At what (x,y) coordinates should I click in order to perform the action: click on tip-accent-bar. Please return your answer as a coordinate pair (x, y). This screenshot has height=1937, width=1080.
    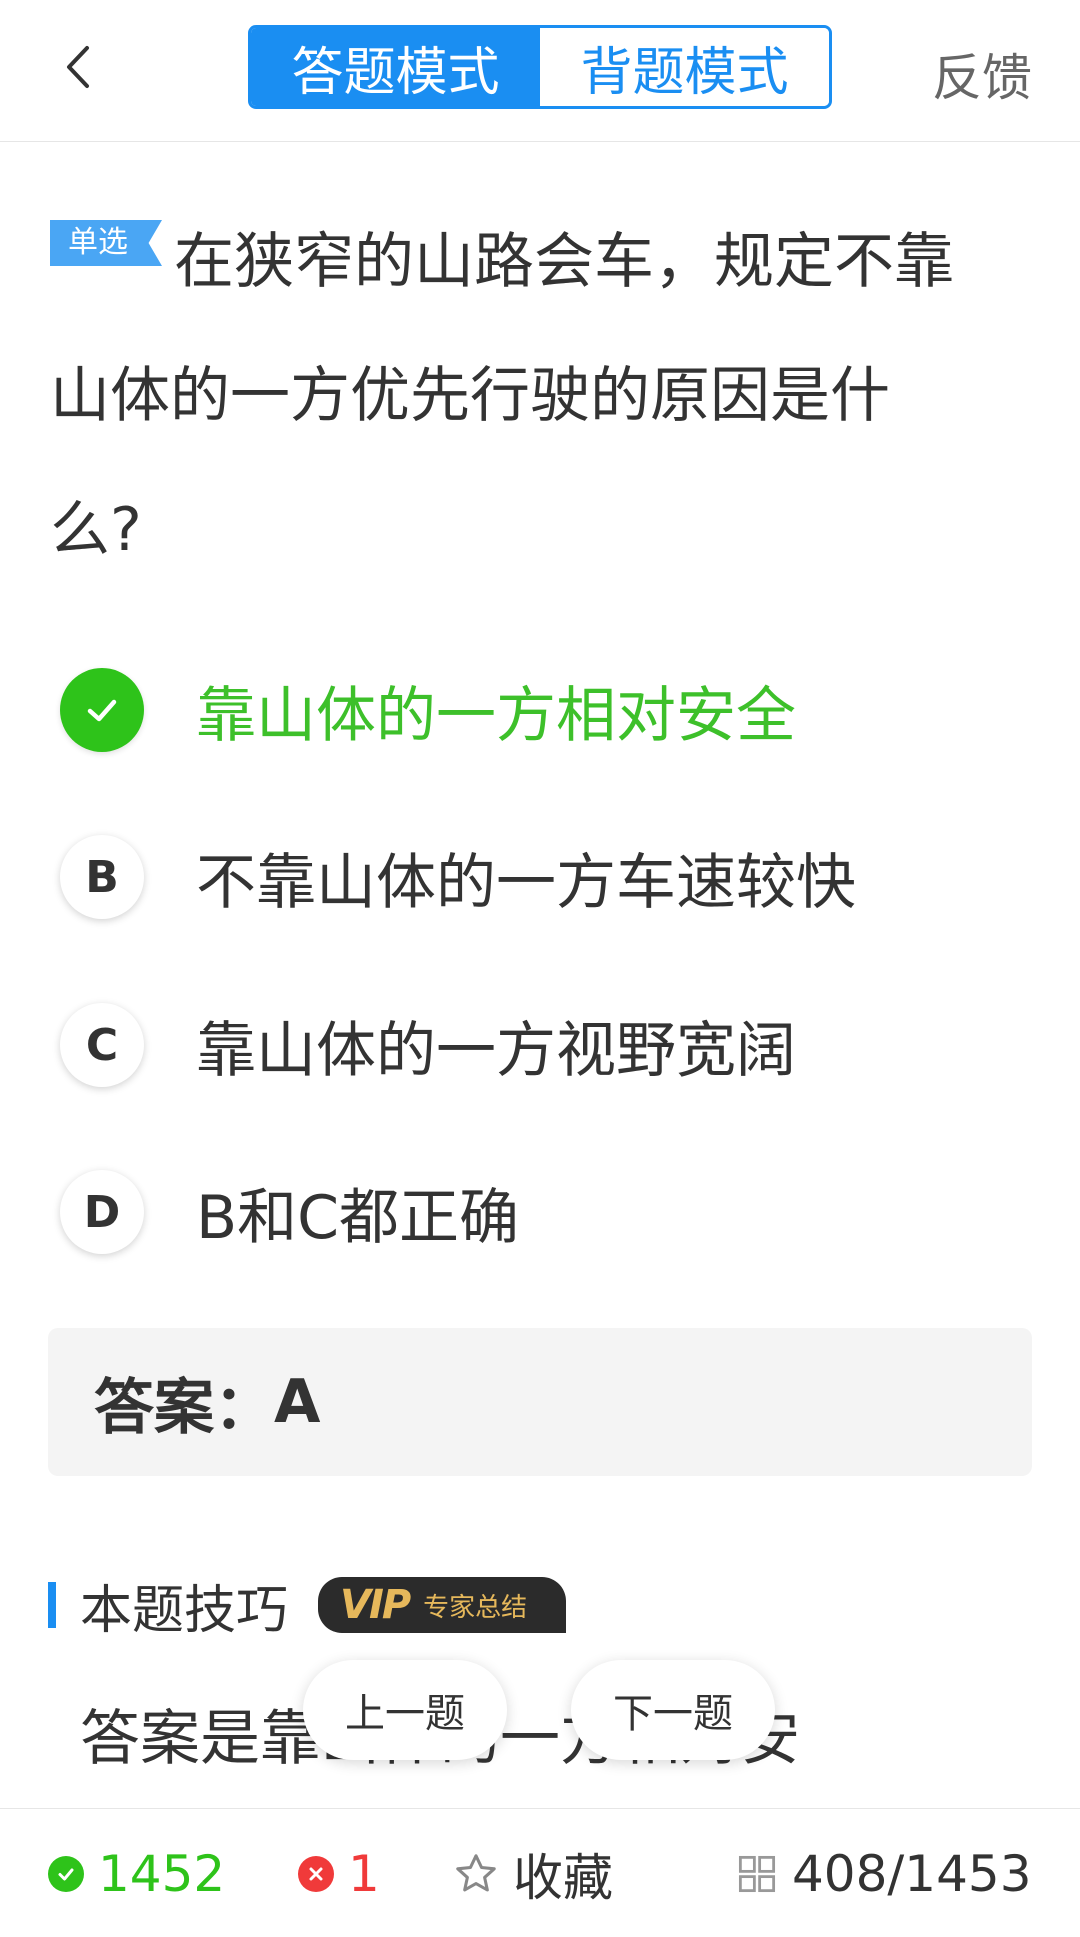
    Looking at the image, I should click on (52, 1605).